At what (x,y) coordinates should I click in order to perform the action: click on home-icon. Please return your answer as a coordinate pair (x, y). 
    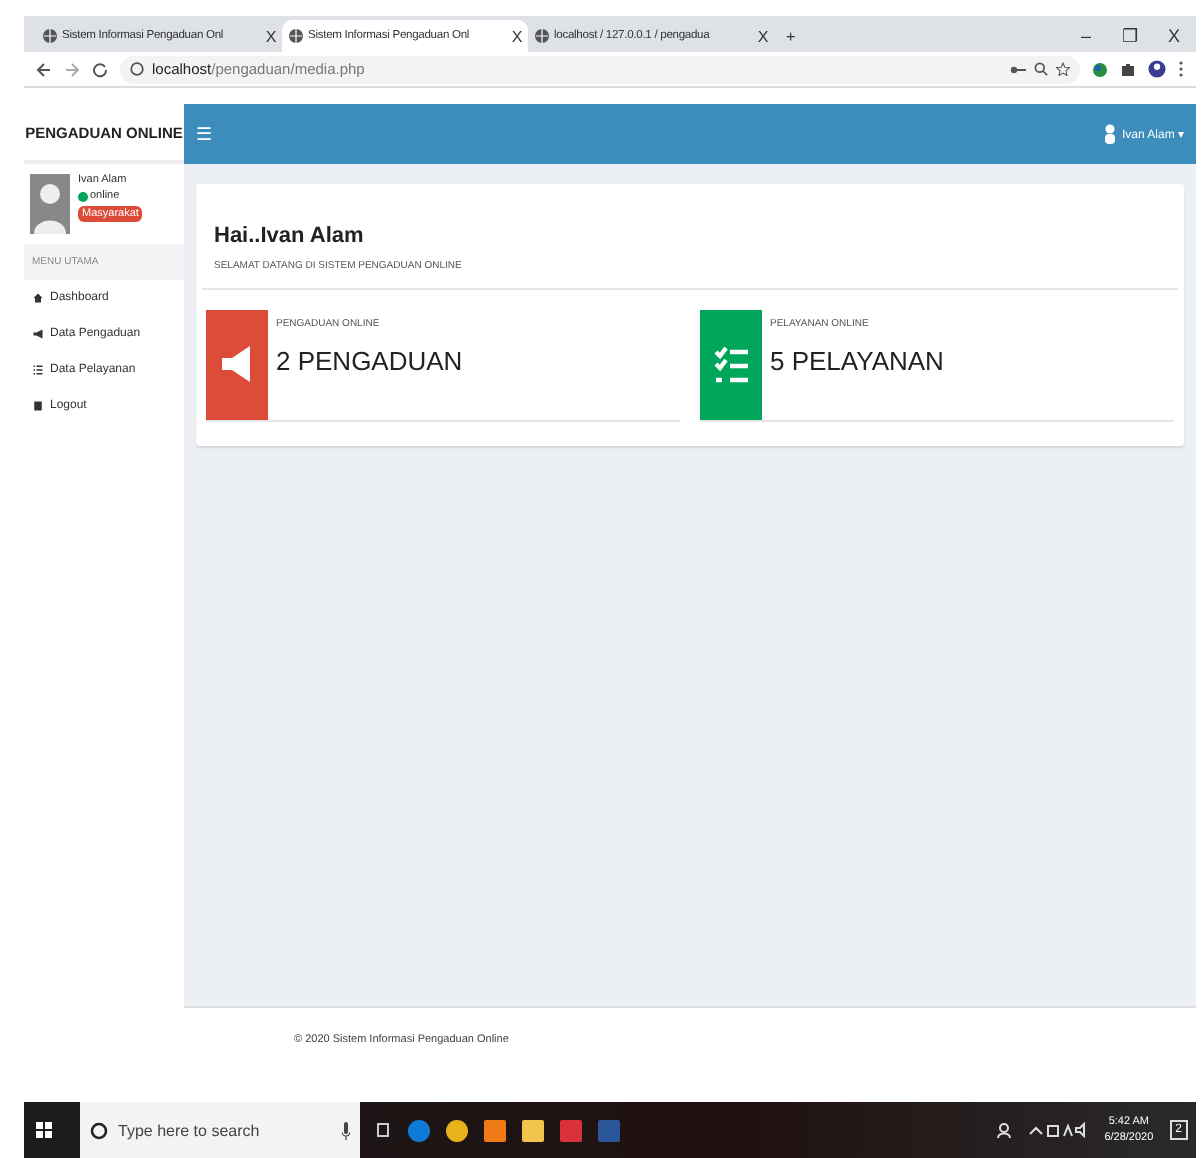
    Looking at the image, I should click on (38, 298).